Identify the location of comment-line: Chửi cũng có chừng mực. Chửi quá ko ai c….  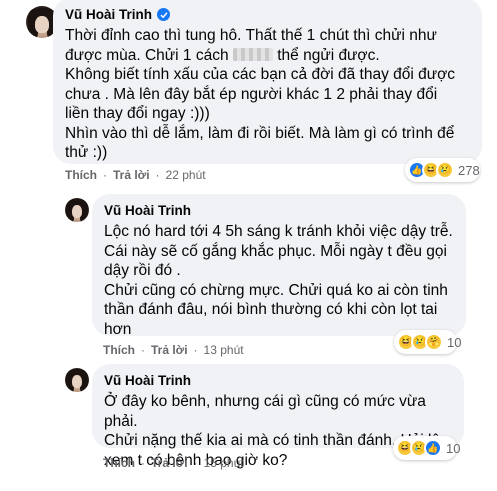
(276, 290).